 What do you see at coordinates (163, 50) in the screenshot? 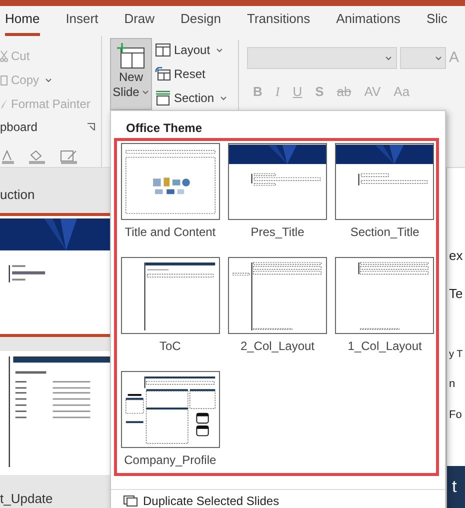
I see `layout-icon` at bounding box center [163, 50].